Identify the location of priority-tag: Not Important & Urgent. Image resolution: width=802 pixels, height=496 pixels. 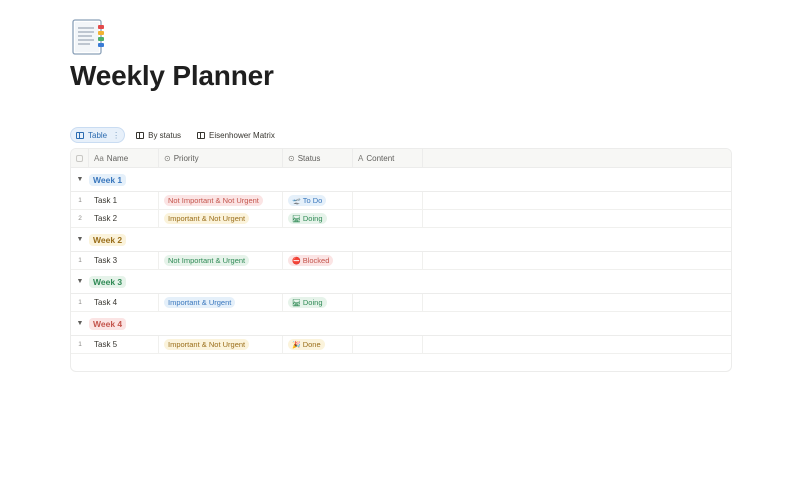
(207, 260).